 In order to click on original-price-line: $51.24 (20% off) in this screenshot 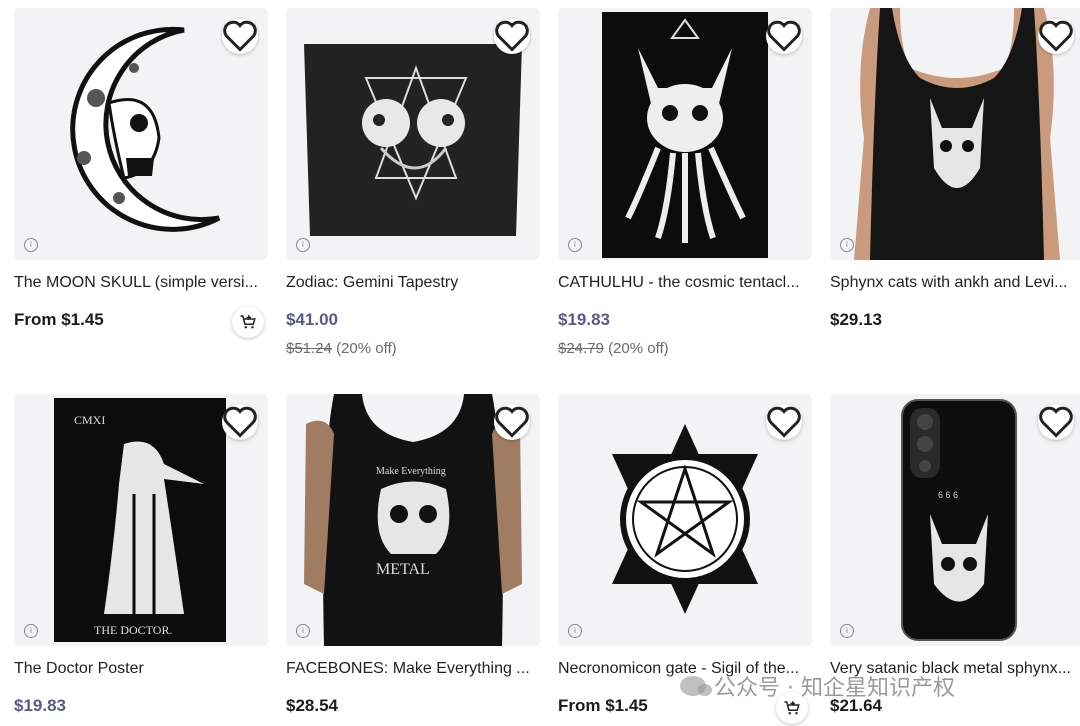, I will do `click(341, 348)`.